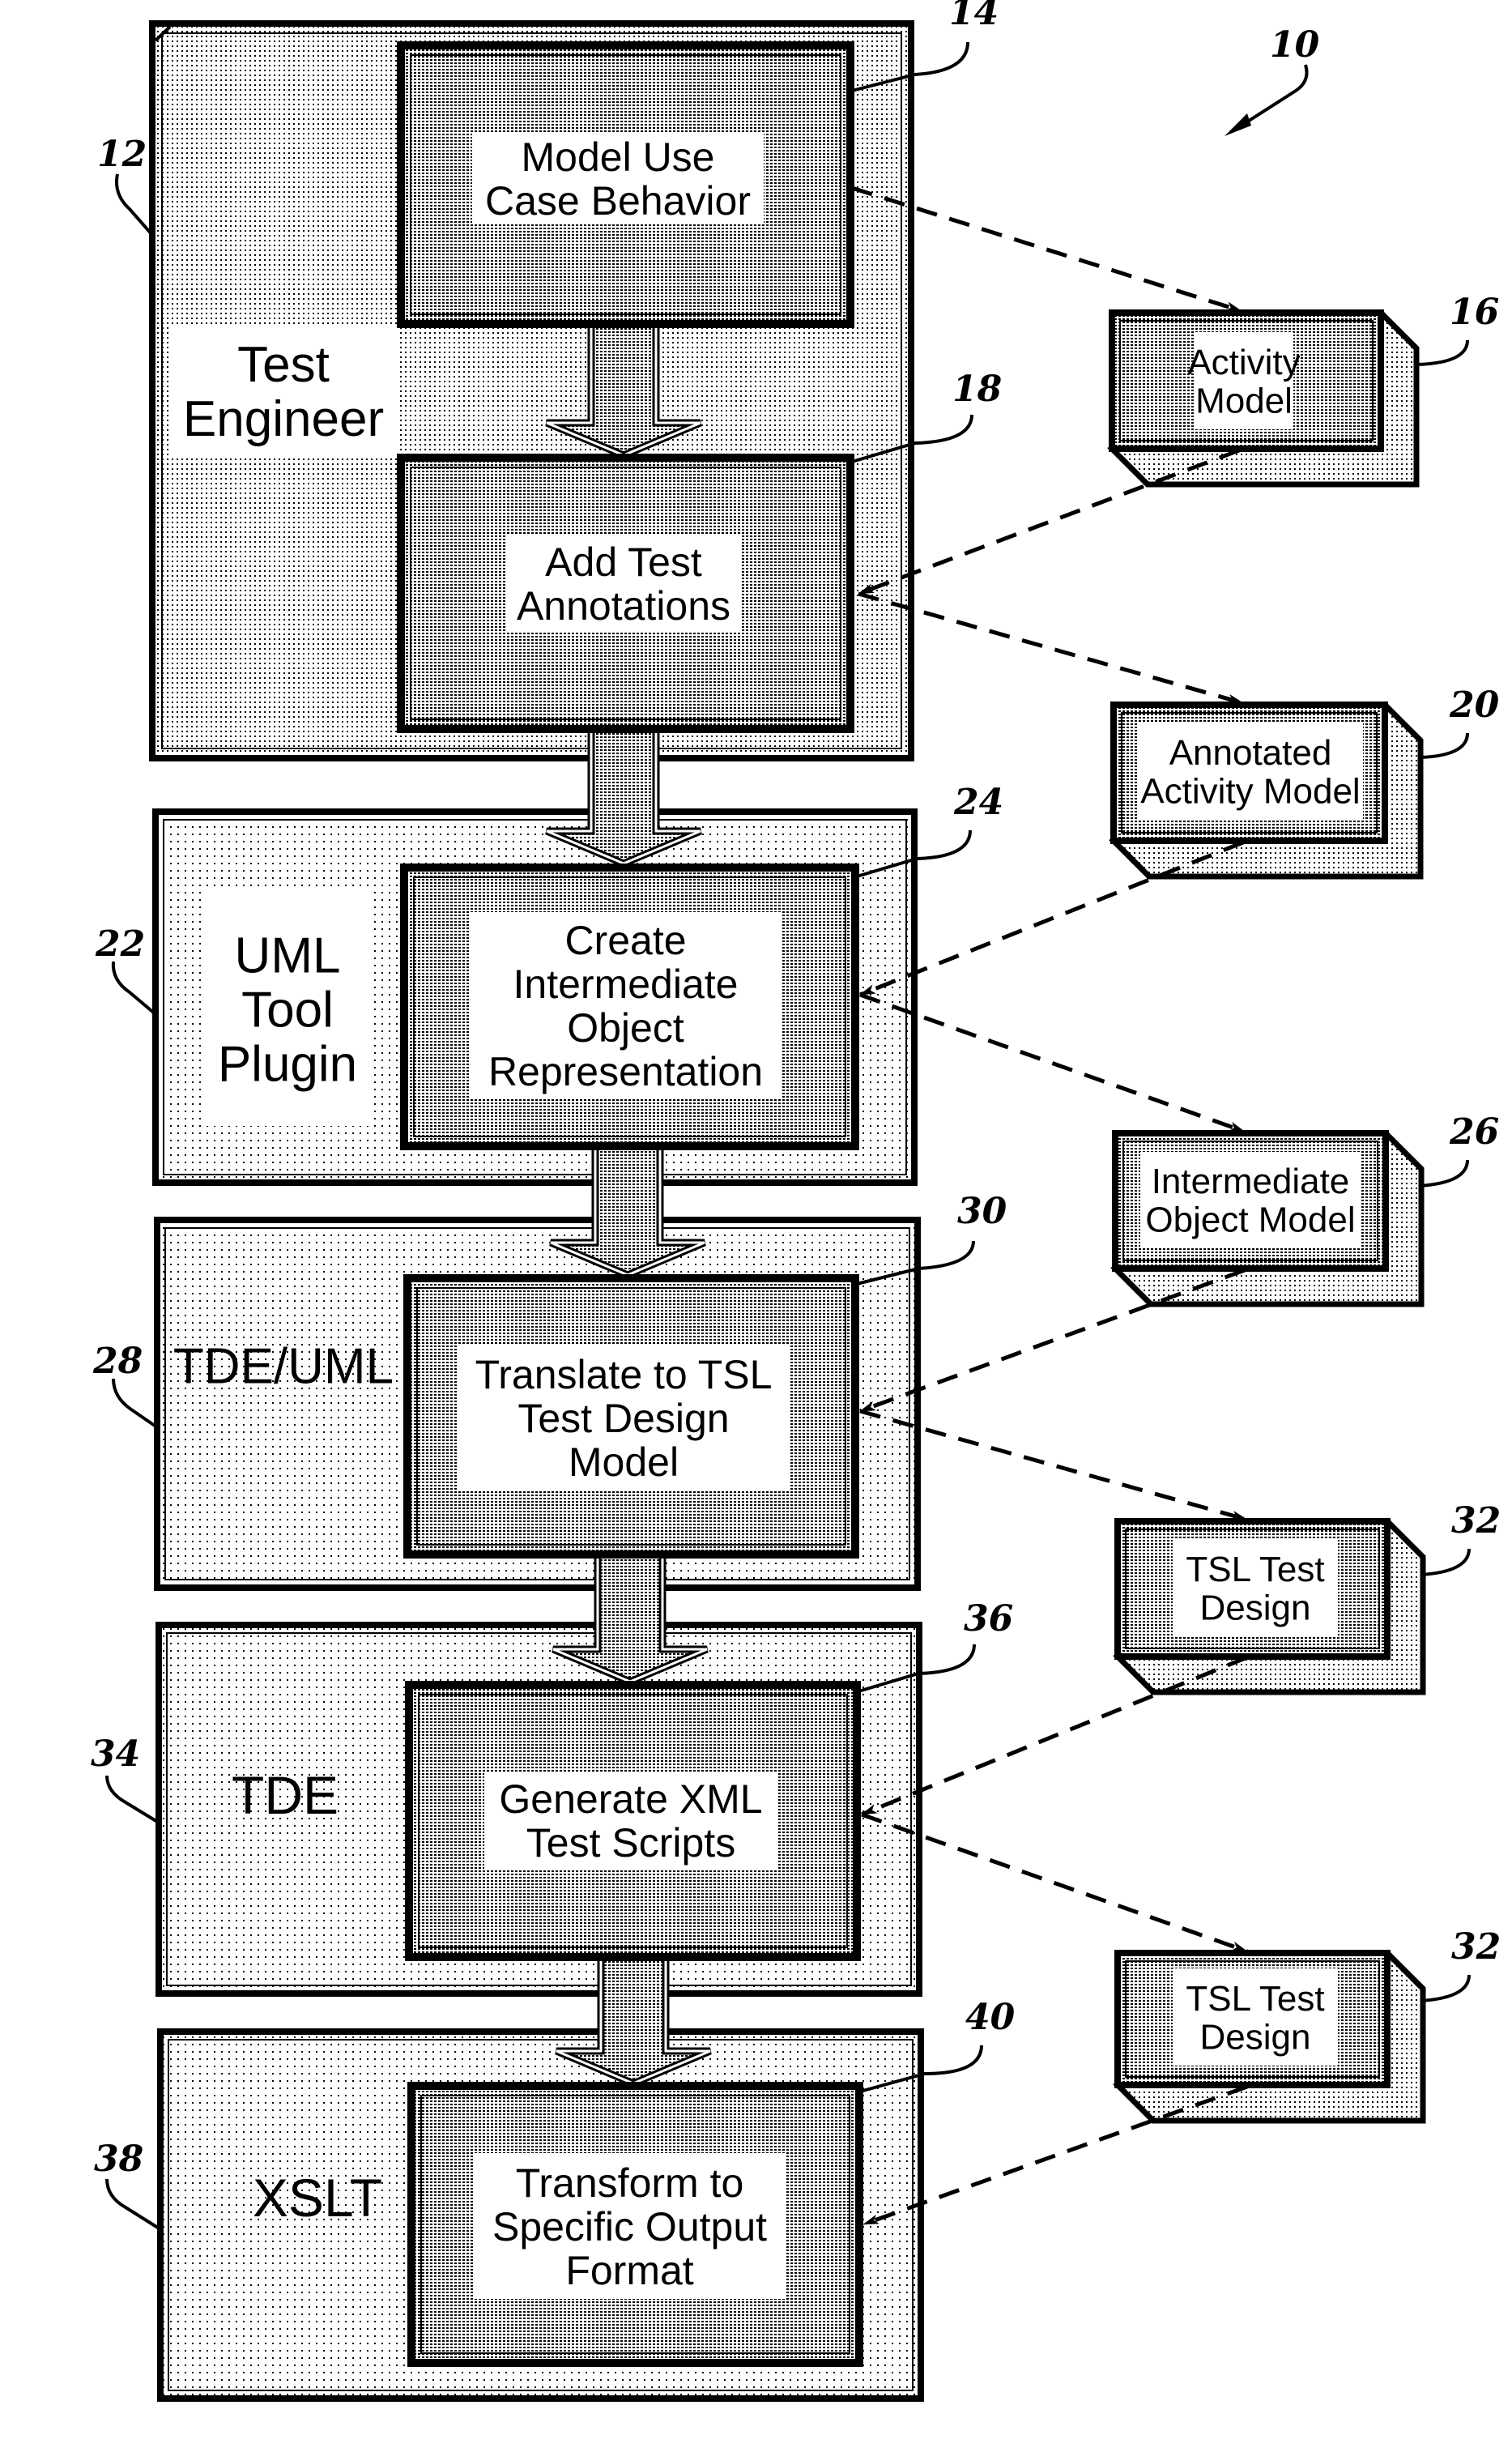 The image size is (1512, 2452). What do you see at coordinates (618, 157) in the screenshot?
I see `step-label: Model Use` at bounding box center [618, 157].